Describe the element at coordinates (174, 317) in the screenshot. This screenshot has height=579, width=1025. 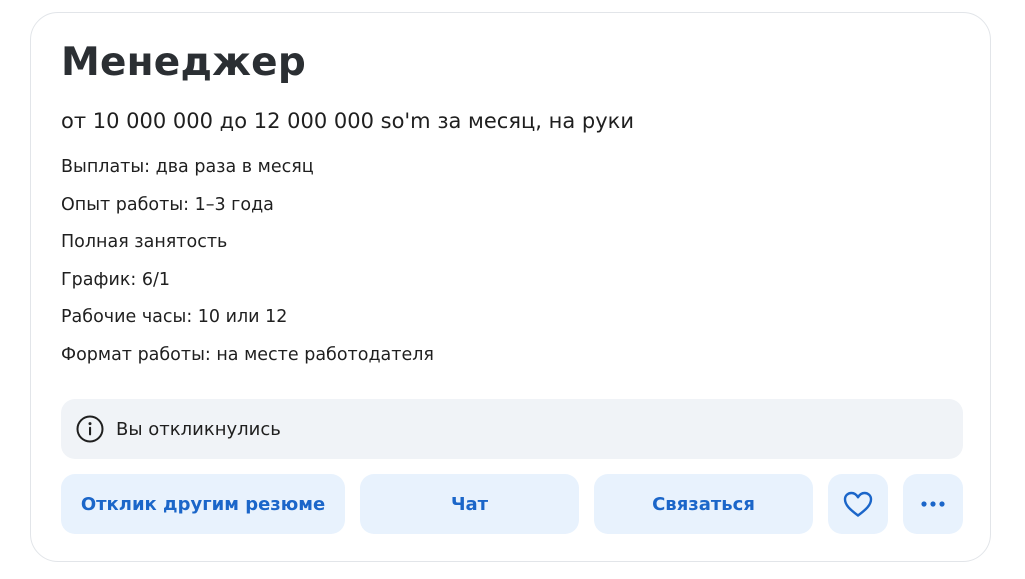
I see `detail-working-hours: Рабочие часы: 10 или 12` at that location.